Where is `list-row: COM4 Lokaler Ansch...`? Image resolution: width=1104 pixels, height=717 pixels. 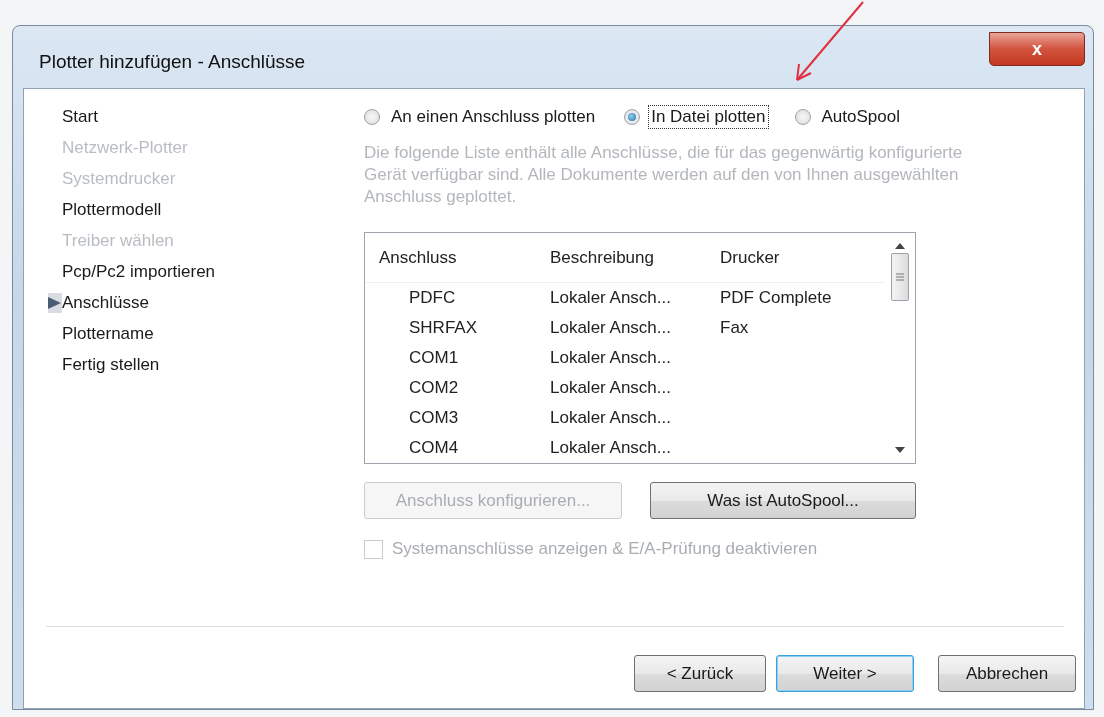
list-row: COM4 Lokaler Ansch... is located at coordinates (625, 448).